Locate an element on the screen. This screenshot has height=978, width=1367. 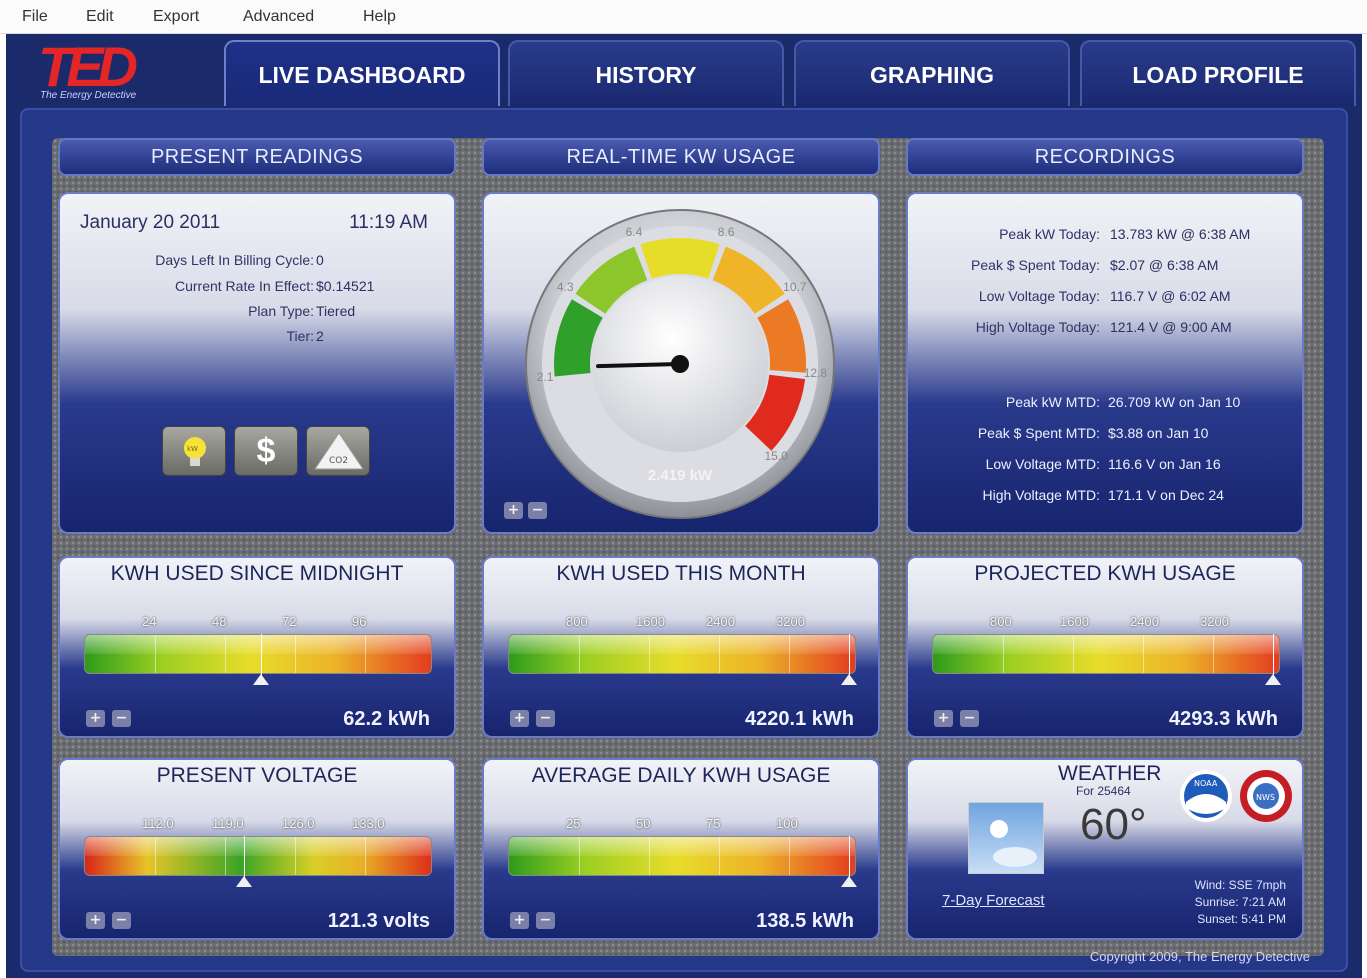
dollar-button: $ is located at coordinates (266, 451).